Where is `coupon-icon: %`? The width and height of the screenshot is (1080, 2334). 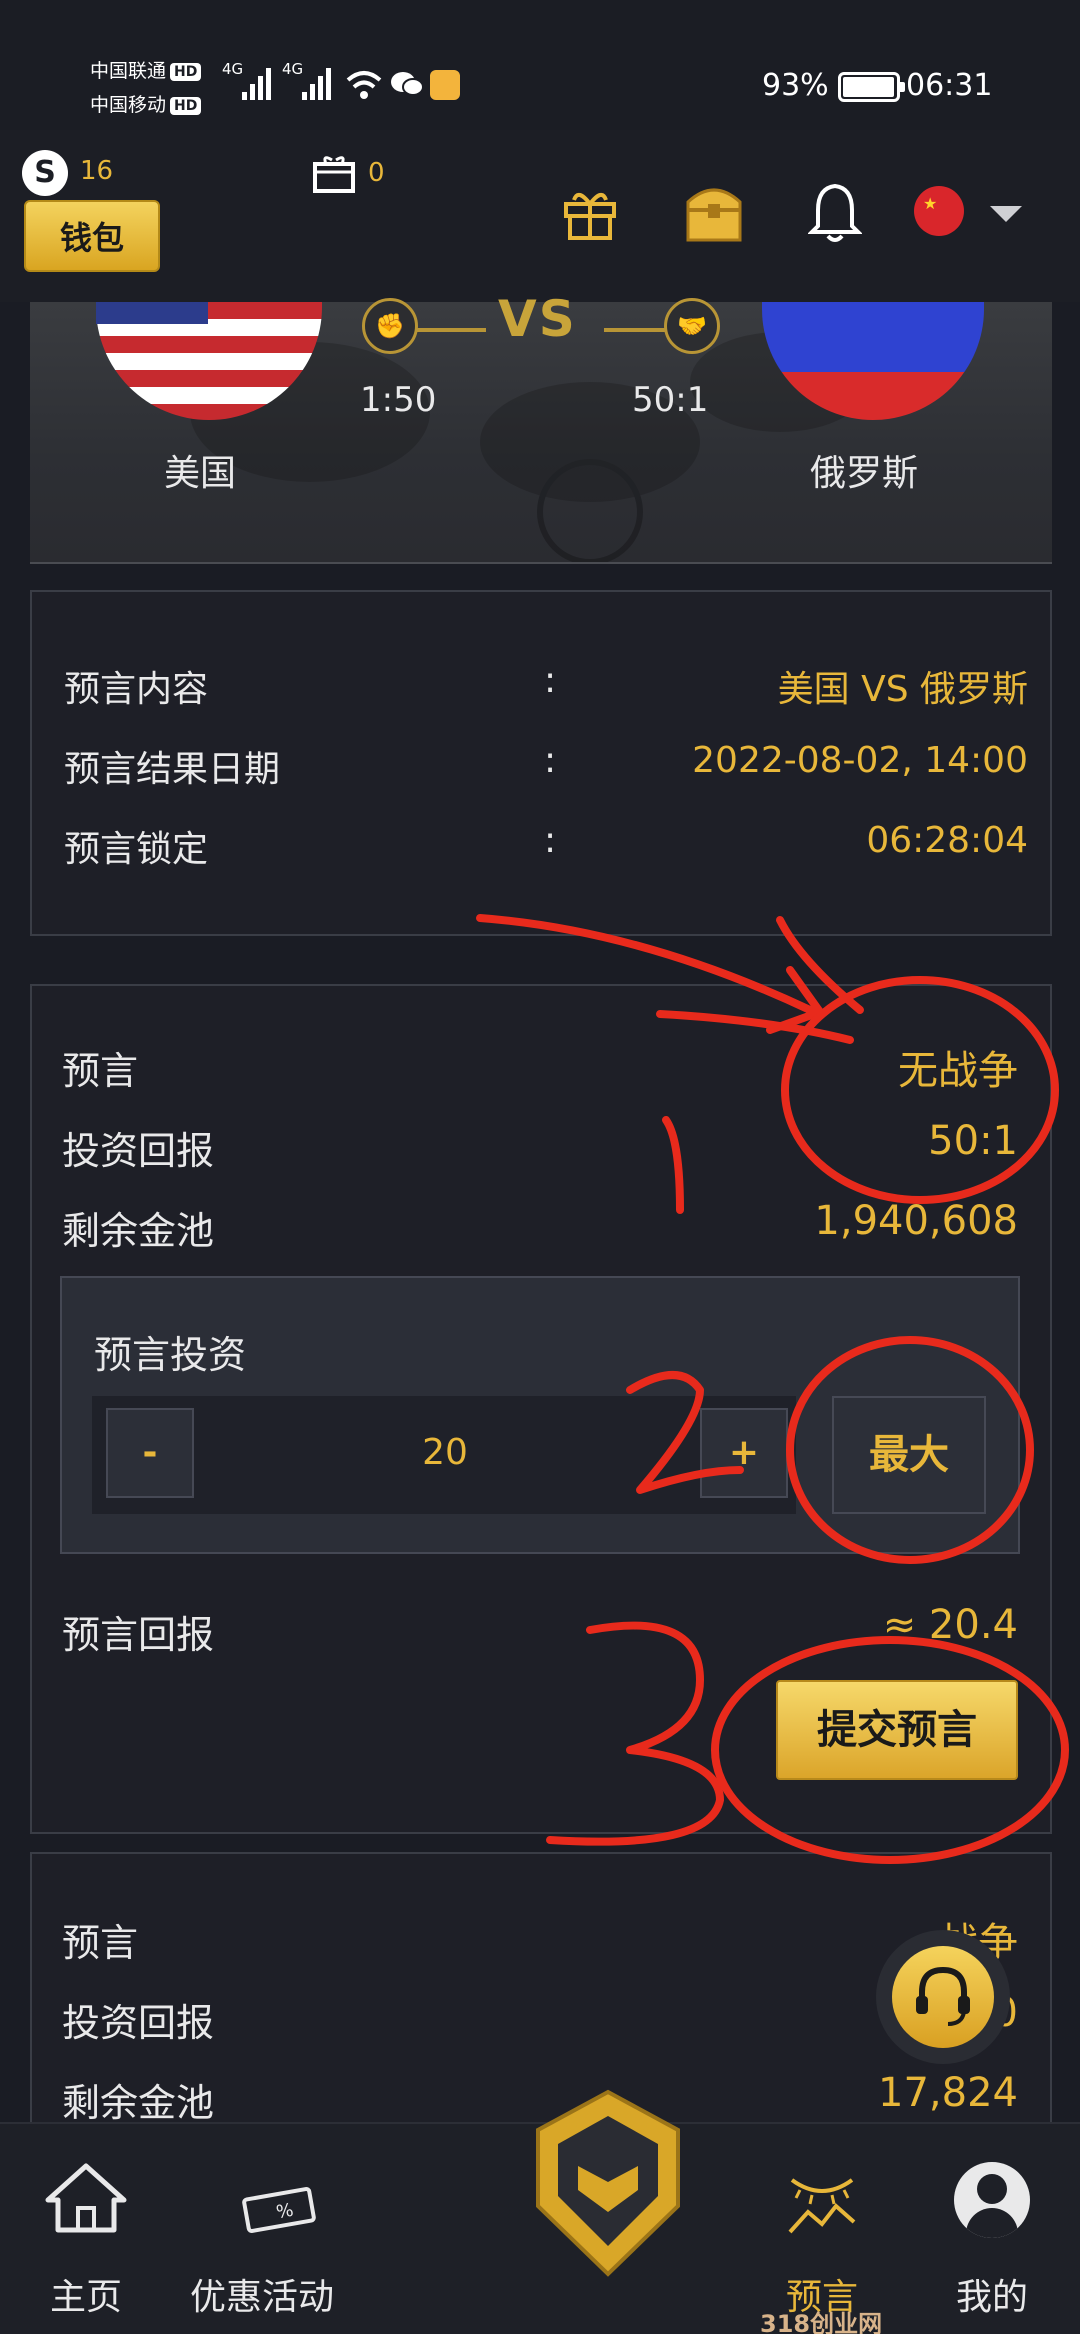
coupon-icon: % is located at coordinates (276, 2210).